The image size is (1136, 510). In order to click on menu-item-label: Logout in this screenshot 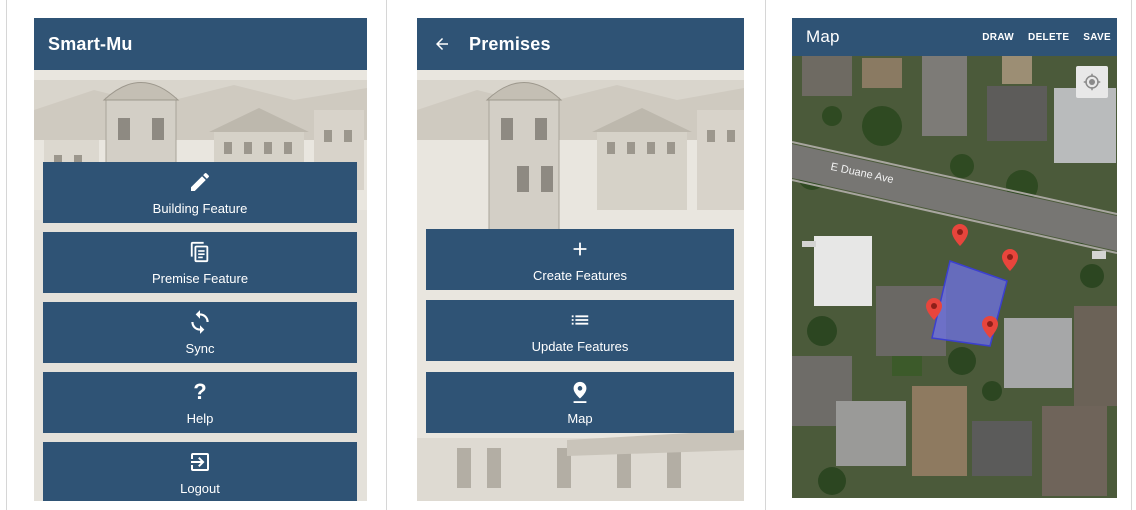, I will do `click(200, 488)`.